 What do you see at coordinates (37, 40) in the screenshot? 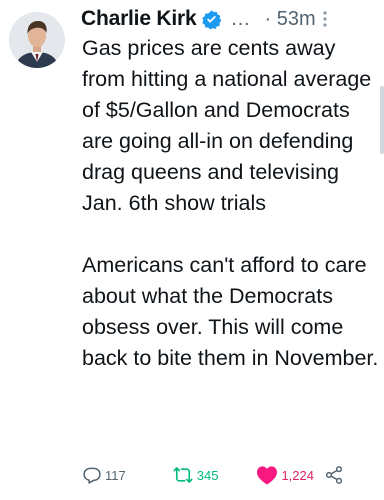
I see `avatar` at bounding box center [37, 40].